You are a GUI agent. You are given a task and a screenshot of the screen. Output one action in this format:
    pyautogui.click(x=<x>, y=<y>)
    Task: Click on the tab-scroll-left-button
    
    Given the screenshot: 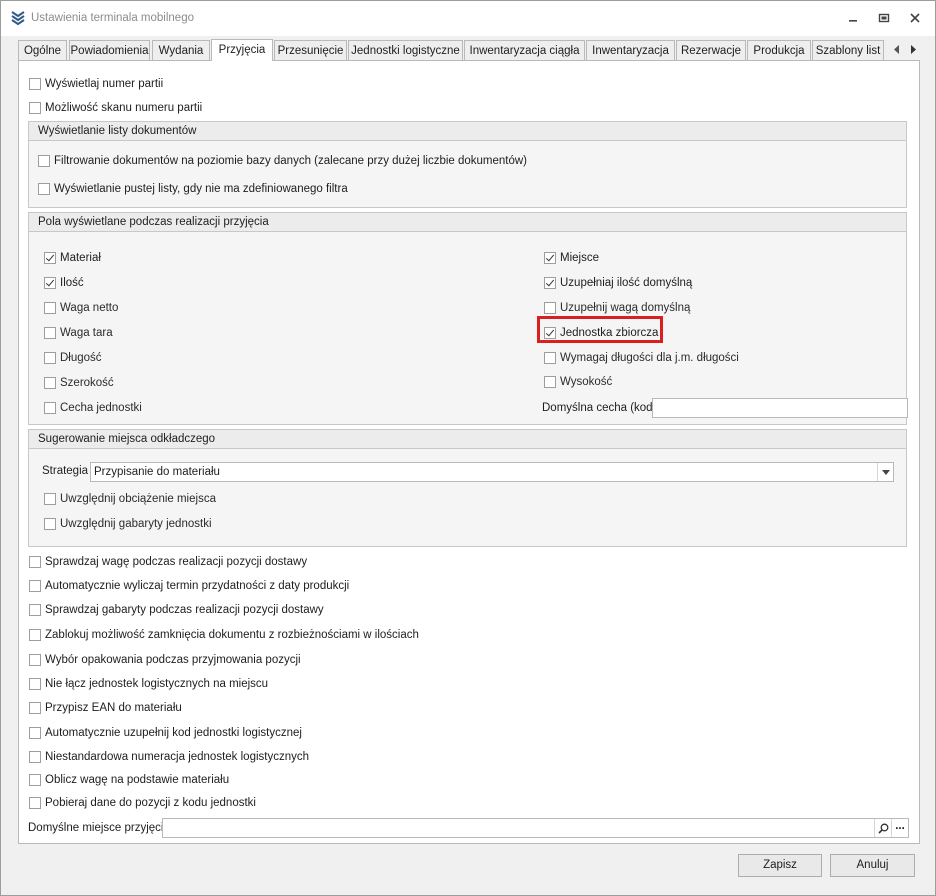 What is the action you would take?
    pyautogui.click(x=897, y=49)
    